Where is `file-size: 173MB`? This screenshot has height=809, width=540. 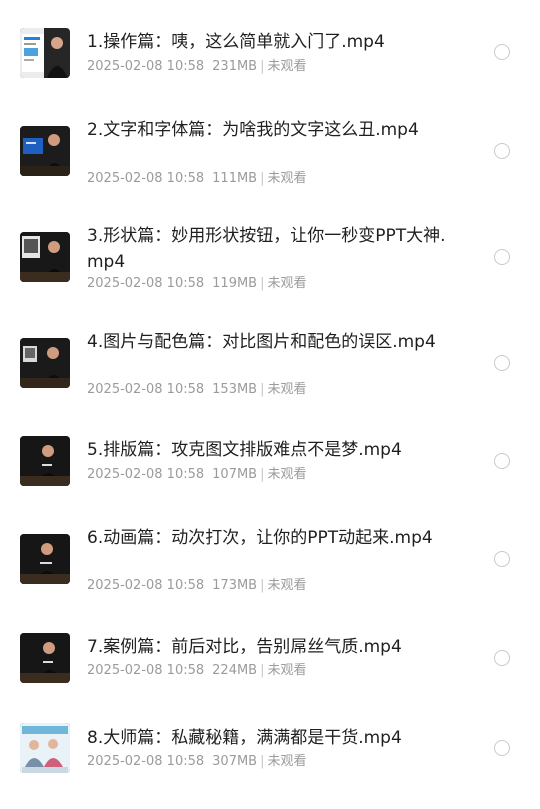 file-size: 173MB is located at coordinates (235, 585).